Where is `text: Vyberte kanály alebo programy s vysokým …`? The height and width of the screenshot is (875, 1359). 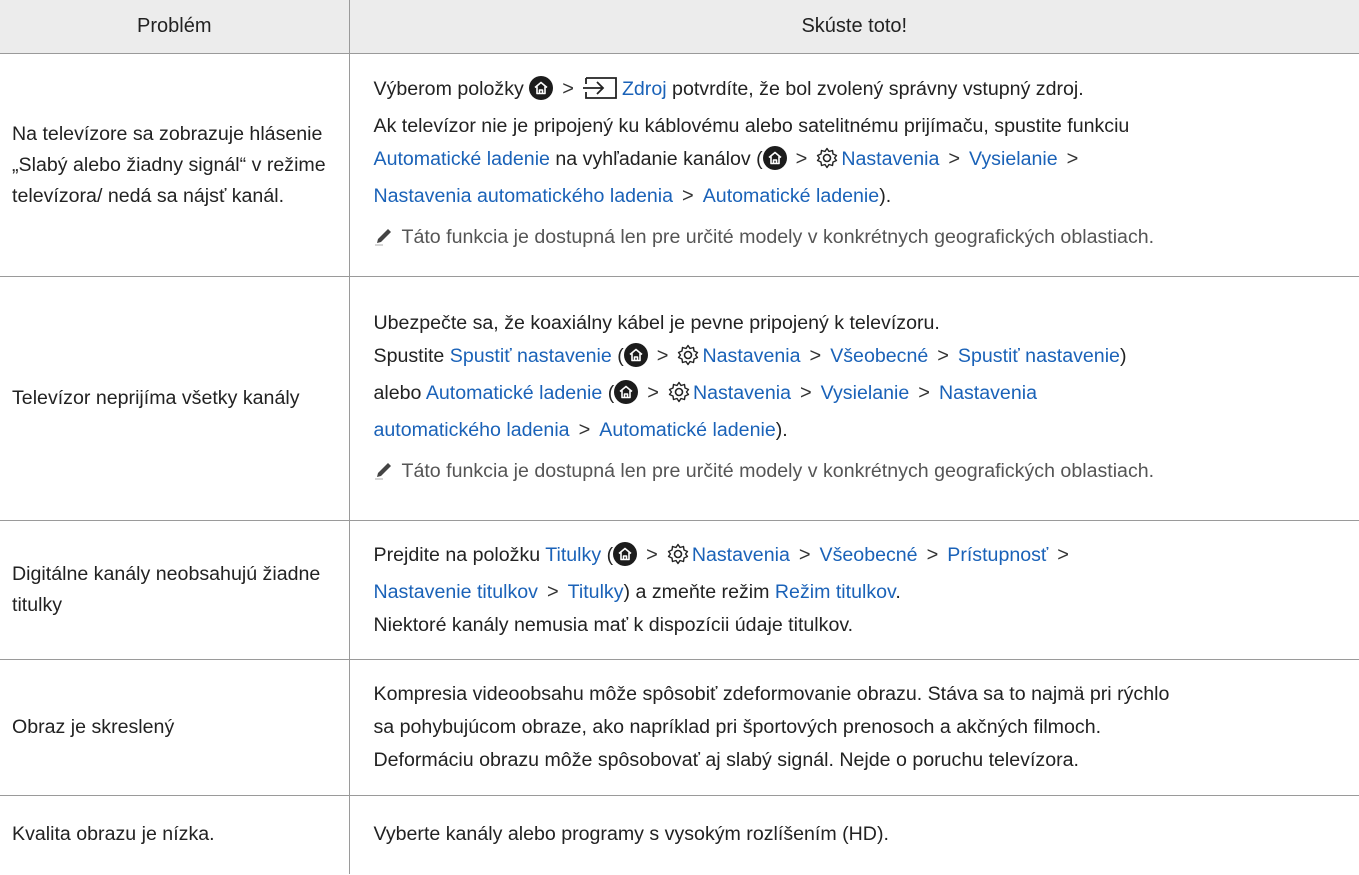 text: Vyberte kanály alebo programy s vysokým … is located at coordinates (631, 834).